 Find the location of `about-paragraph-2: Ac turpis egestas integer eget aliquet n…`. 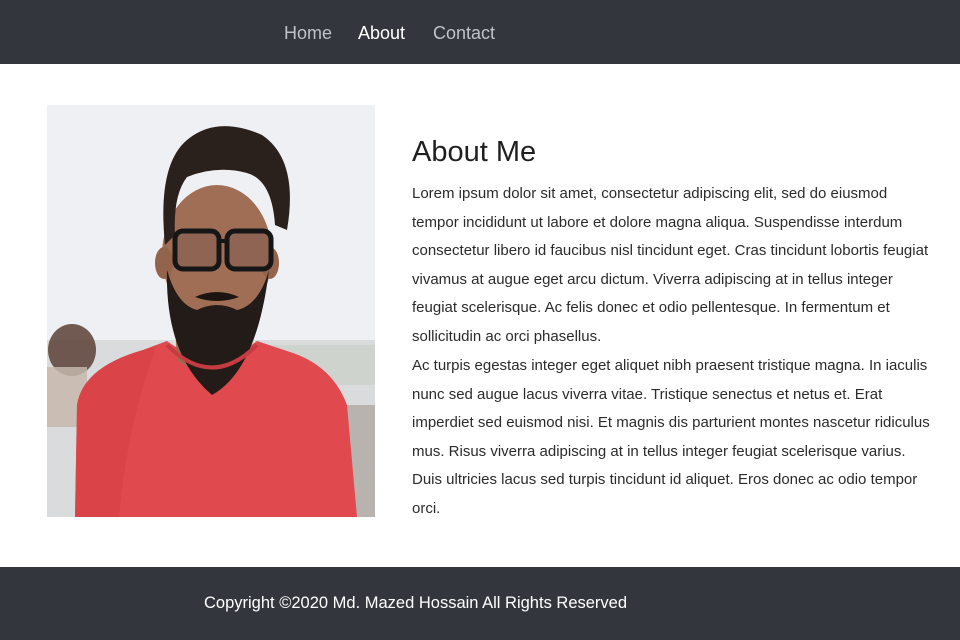

about-paragraph-2: Ac turpis egestas integer eget aliquet n… is located at coordinates (671, 437).